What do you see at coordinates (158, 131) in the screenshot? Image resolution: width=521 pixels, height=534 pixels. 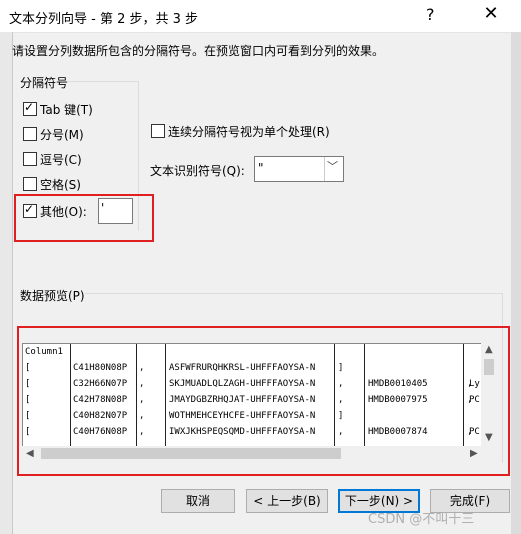 I see `consecutive-checkbox` at bounding box center [158, 131].